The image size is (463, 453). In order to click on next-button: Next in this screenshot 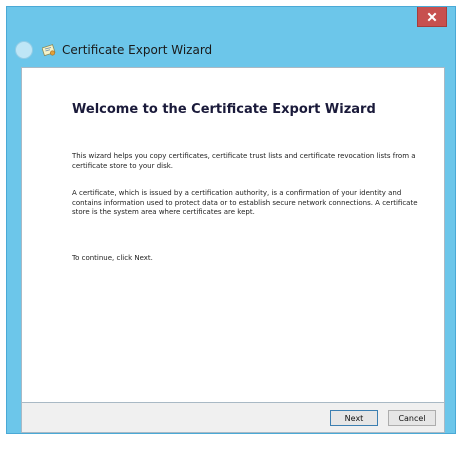, I will do `click(354, 418)`.